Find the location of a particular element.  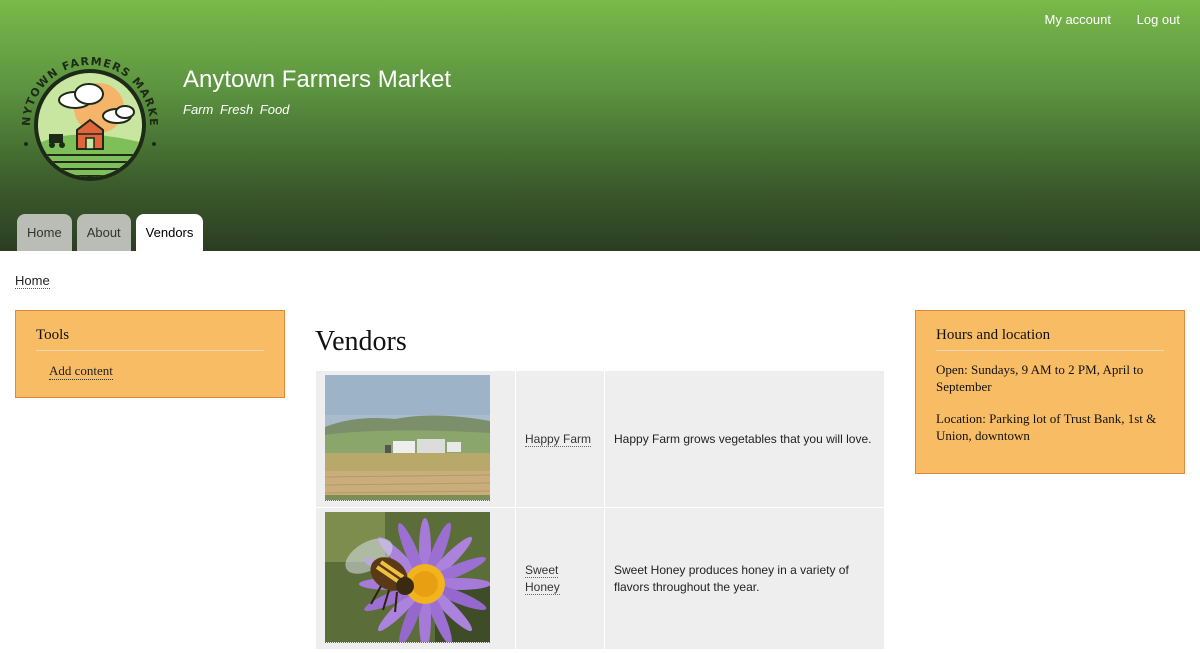

tools-block-title: Tools is located at coordinates (150, 339).